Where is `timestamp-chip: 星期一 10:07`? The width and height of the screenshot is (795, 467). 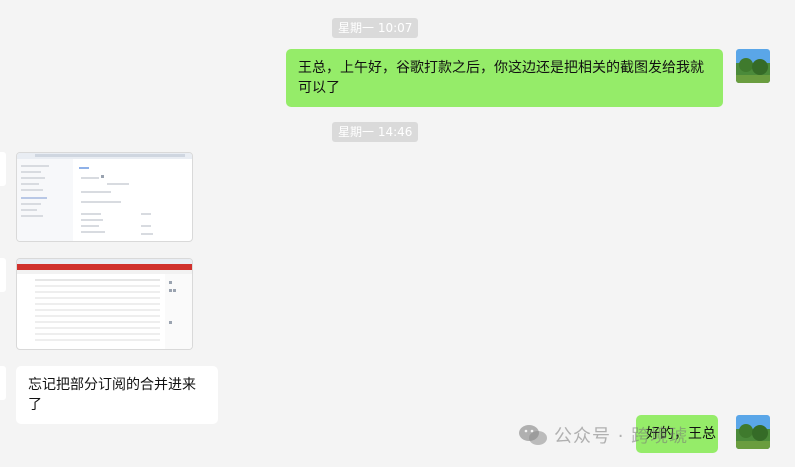 timestamp-chip: 星期一 10:07 is located at coordinates (375, 28).